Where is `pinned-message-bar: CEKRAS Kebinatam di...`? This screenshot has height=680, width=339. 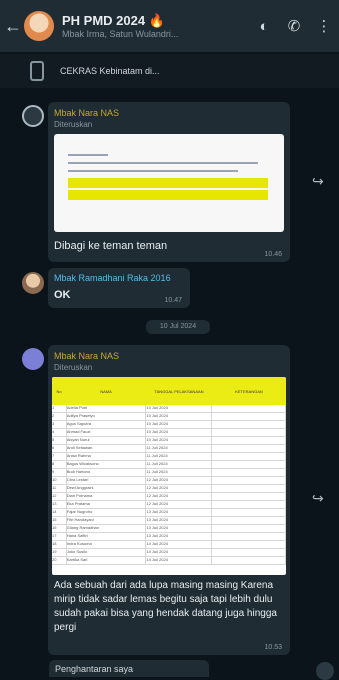 pinned-message-bar: CEKRAS Kebinatam di... is located at coordinates (169, 71).